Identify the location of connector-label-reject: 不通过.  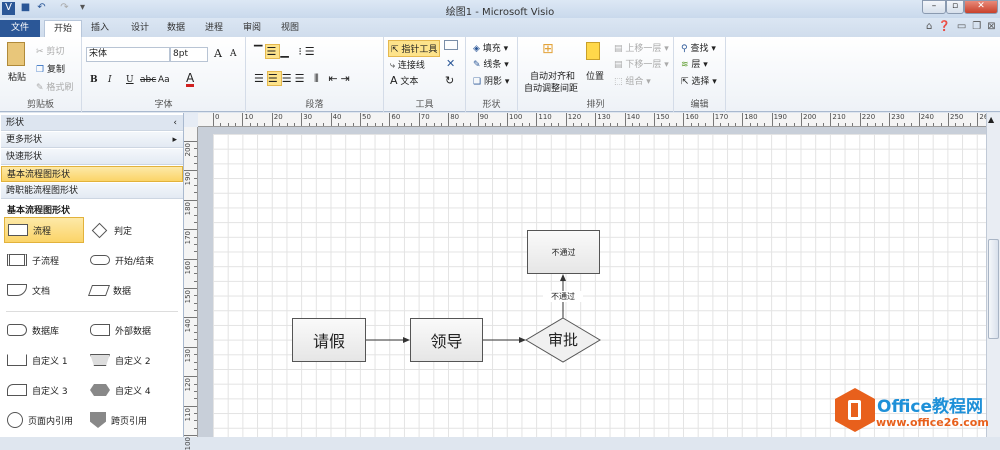
(563, 296).